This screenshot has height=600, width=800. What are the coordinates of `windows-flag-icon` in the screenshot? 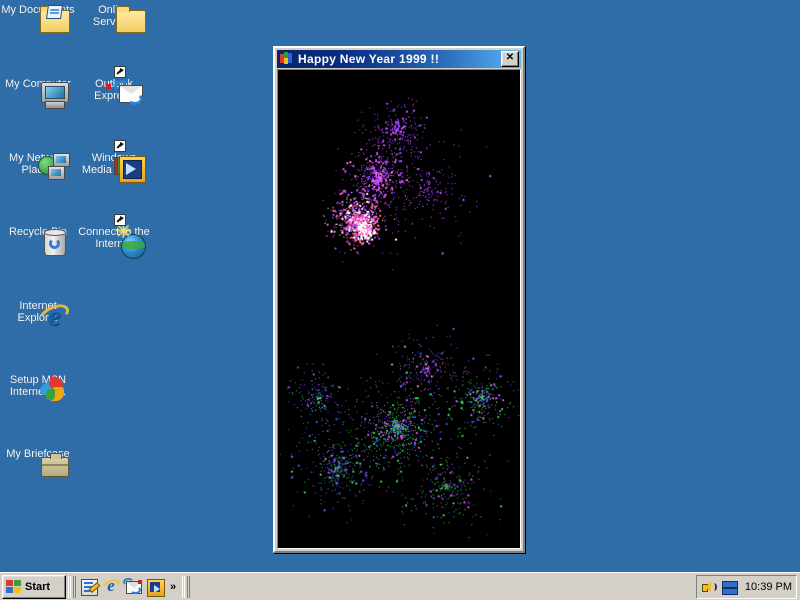 It's located at (14, 586).